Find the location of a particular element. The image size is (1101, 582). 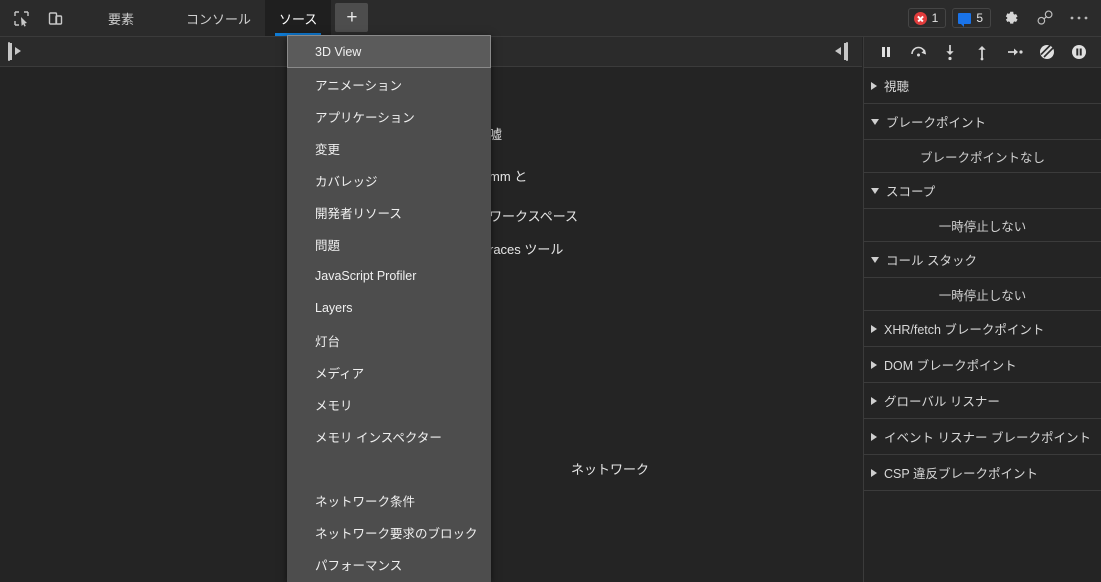

debugger-section-csp-violation-breakpoints: CSP 違反ブレークポイント is located at coordinates (982, 473).